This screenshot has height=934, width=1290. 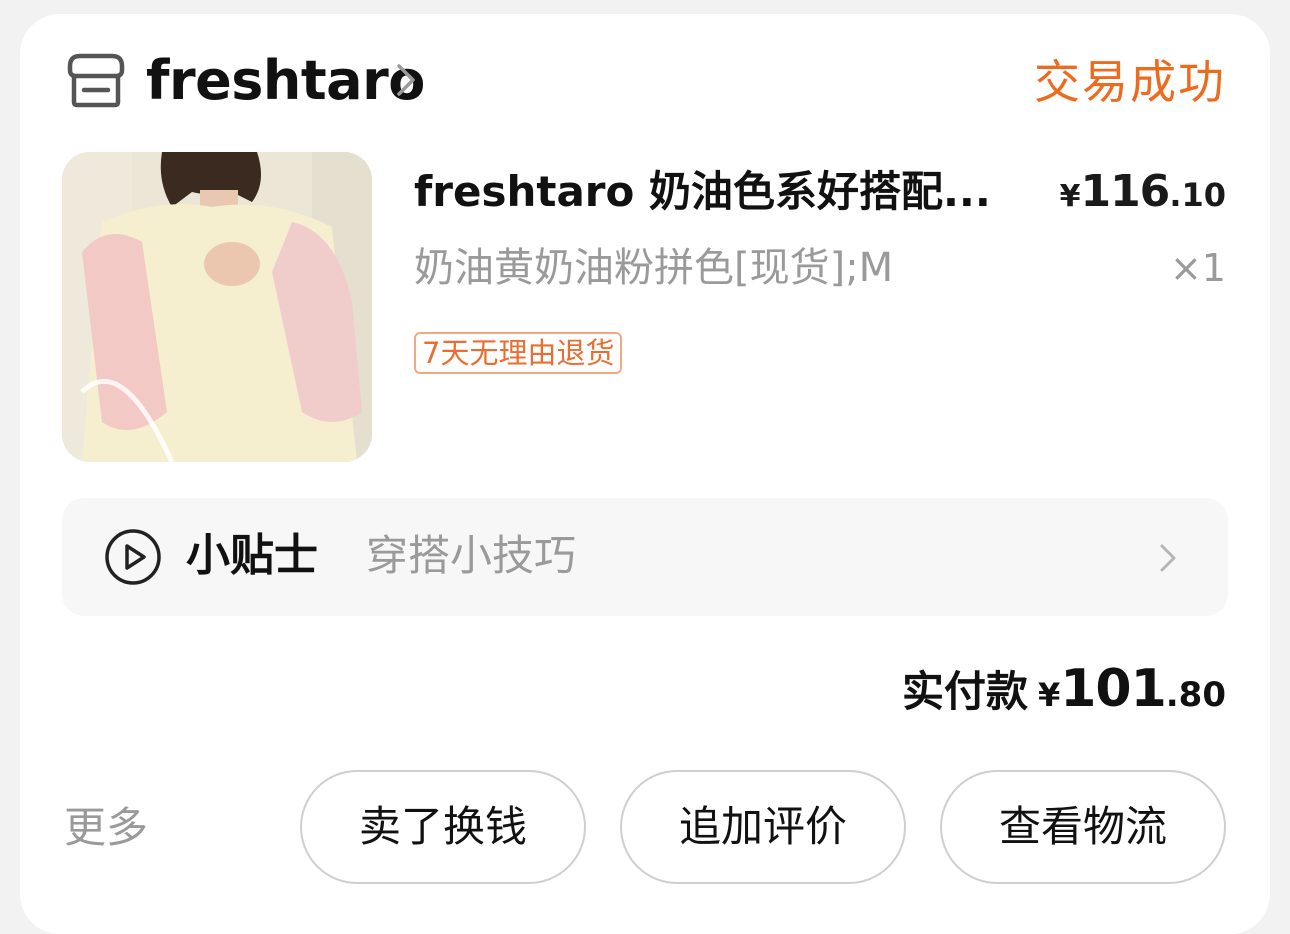 I want to click on order-status: 交易成功, so click(x=1130, y=82).